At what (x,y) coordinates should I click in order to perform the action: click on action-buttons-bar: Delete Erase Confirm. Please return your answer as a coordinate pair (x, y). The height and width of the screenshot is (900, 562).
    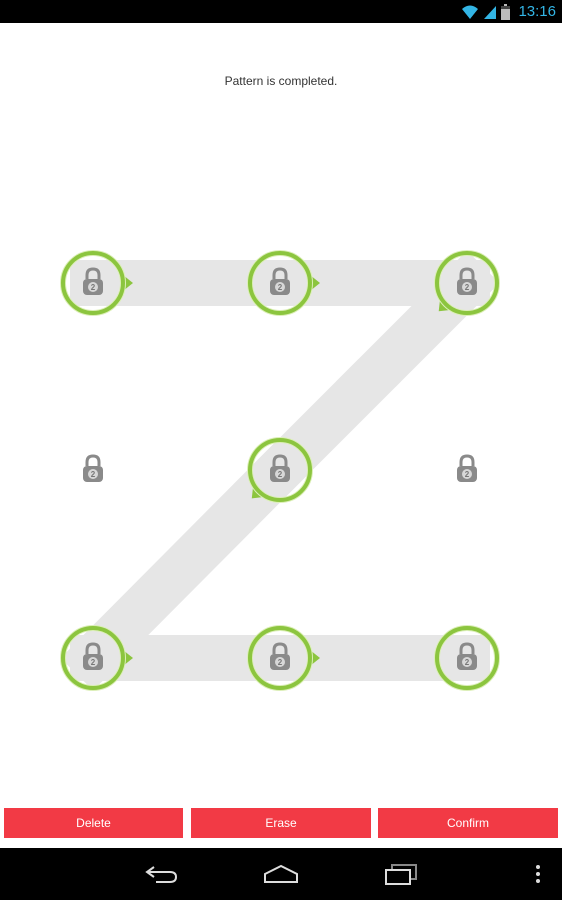
    Looking at the image, I should click on (281, 823).